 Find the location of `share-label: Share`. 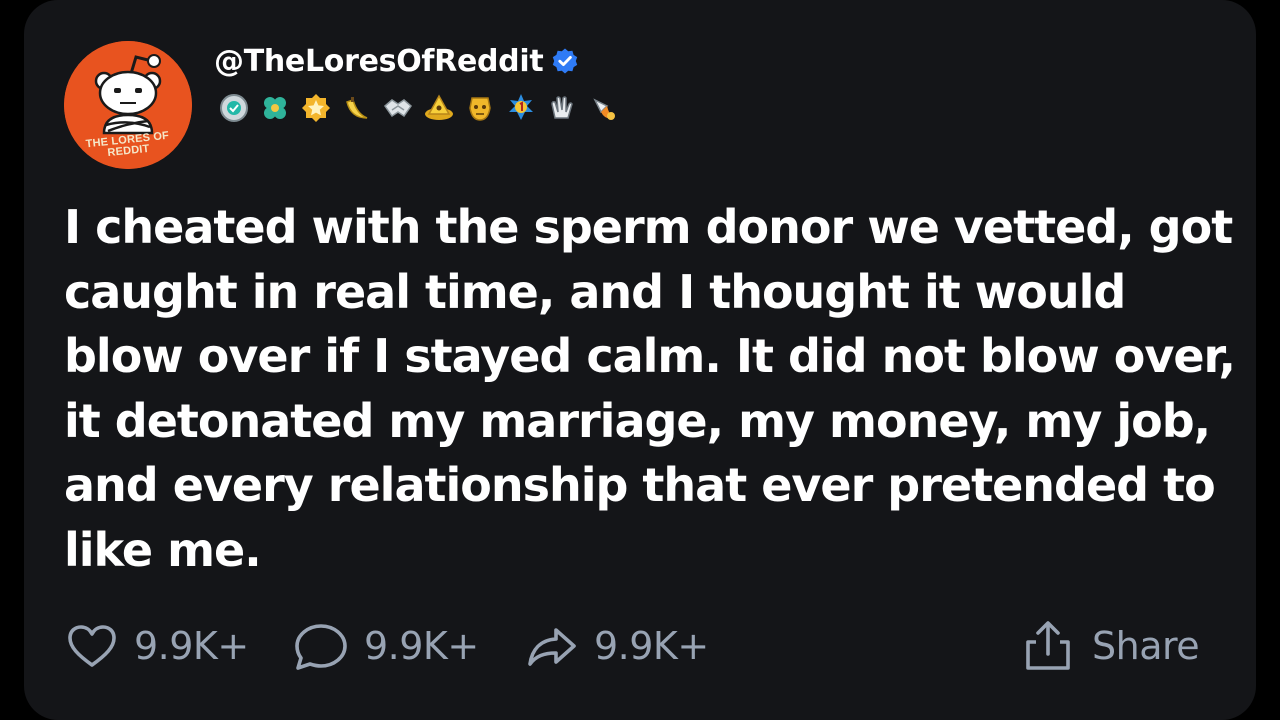

share-label: Share is located at coordinates (1146, 646).